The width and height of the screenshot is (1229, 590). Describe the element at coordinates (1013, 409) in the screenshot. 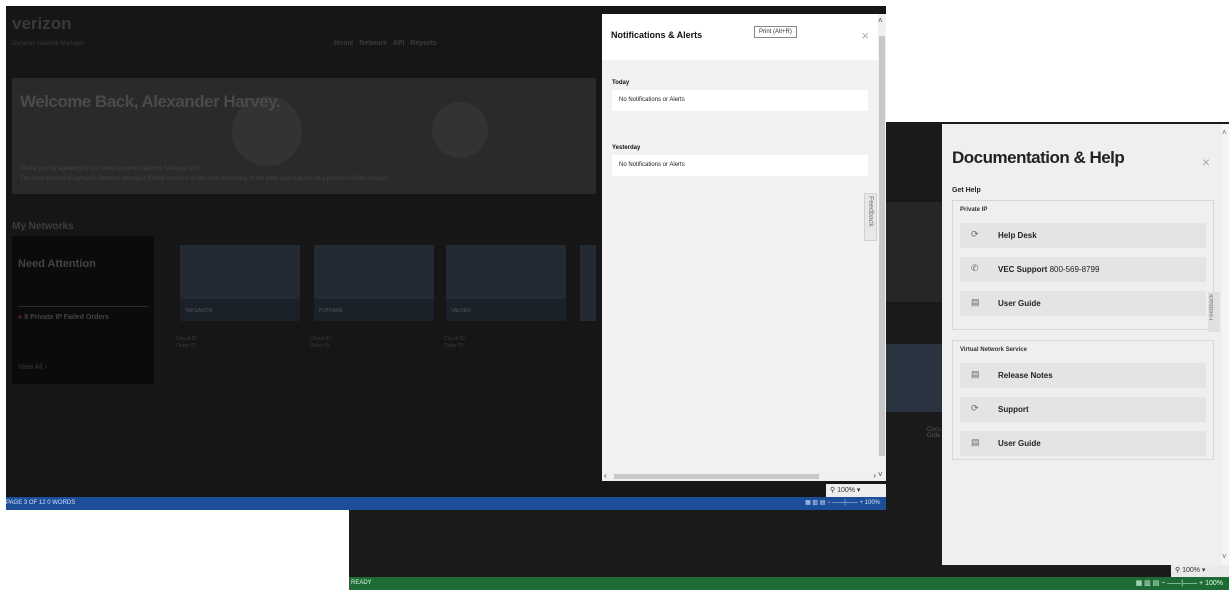

I see `doc-item-label: Support` at that location.